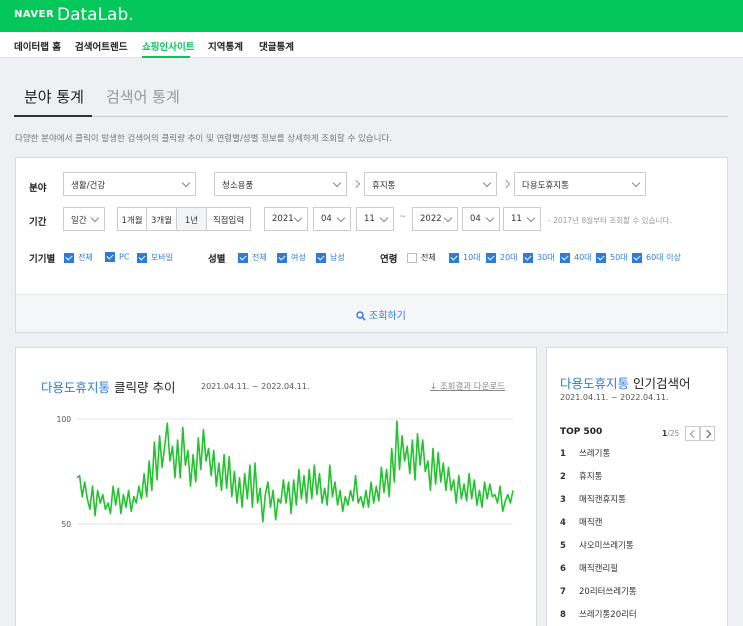 The height and width of the screenshot is (626, 743). Describe the element at coordinates (88, 186) in the screenshot. I see `category-value-1: 생활/건강` at that location.